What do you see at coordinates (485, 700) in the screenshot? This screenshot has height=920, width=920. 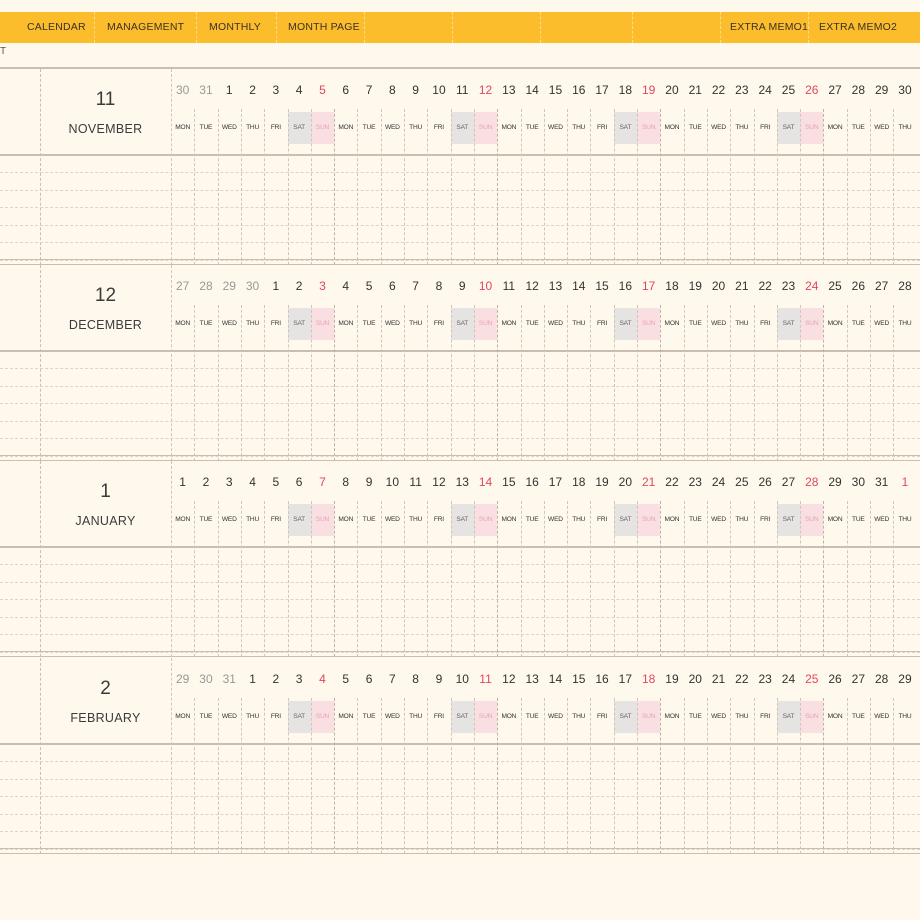 I see `day-column: 11 SUN` at bounding box center [485, 700].